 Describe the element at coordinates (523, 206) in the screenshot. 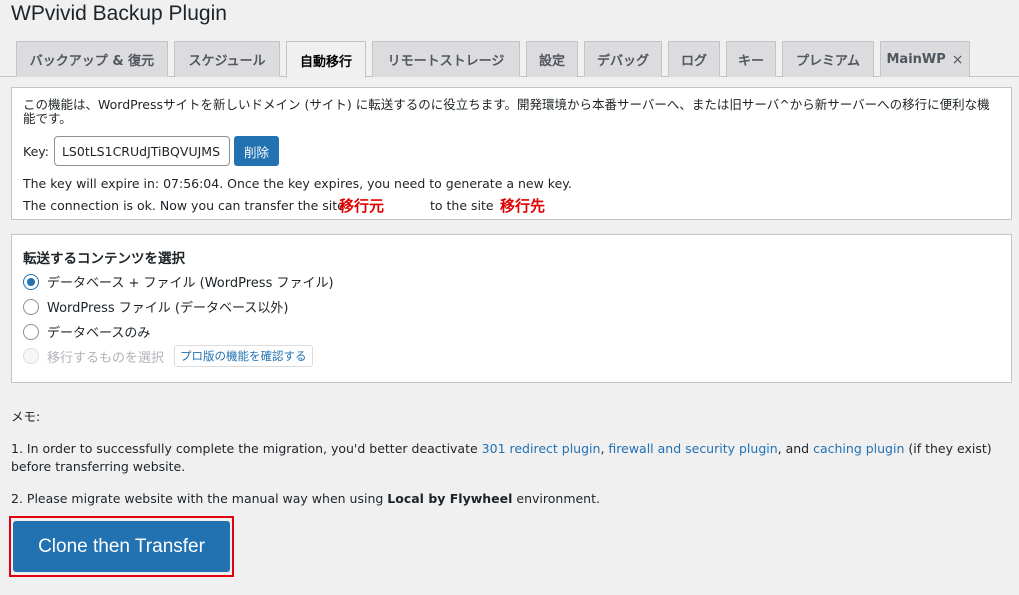

I see `destination-site-label: 移行先` at that location.